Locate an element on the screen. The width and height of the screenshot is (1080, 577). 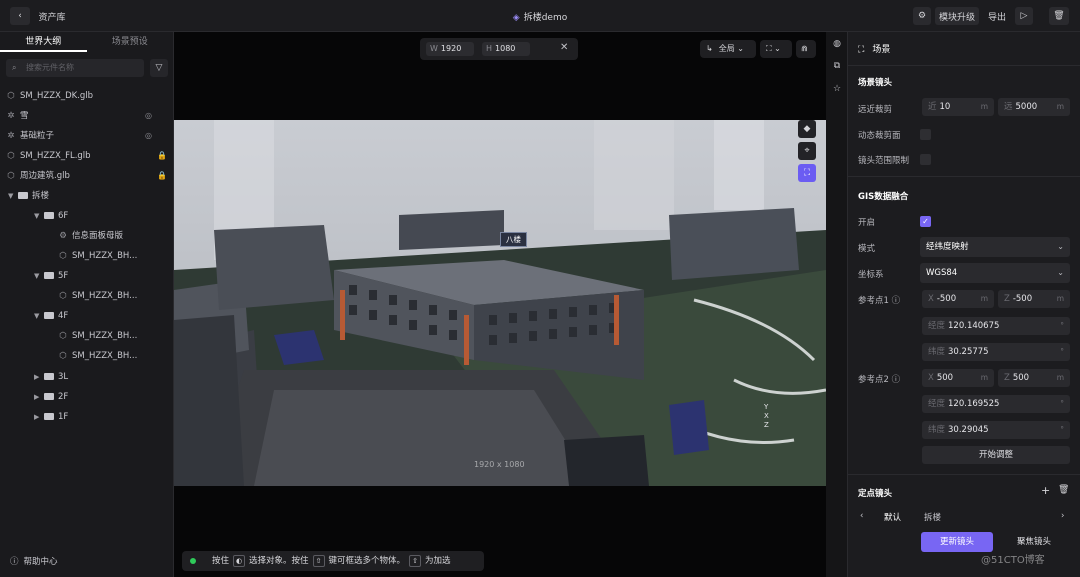
tab-world-outline: 世界大纲 is located at coordinates (43, 42).